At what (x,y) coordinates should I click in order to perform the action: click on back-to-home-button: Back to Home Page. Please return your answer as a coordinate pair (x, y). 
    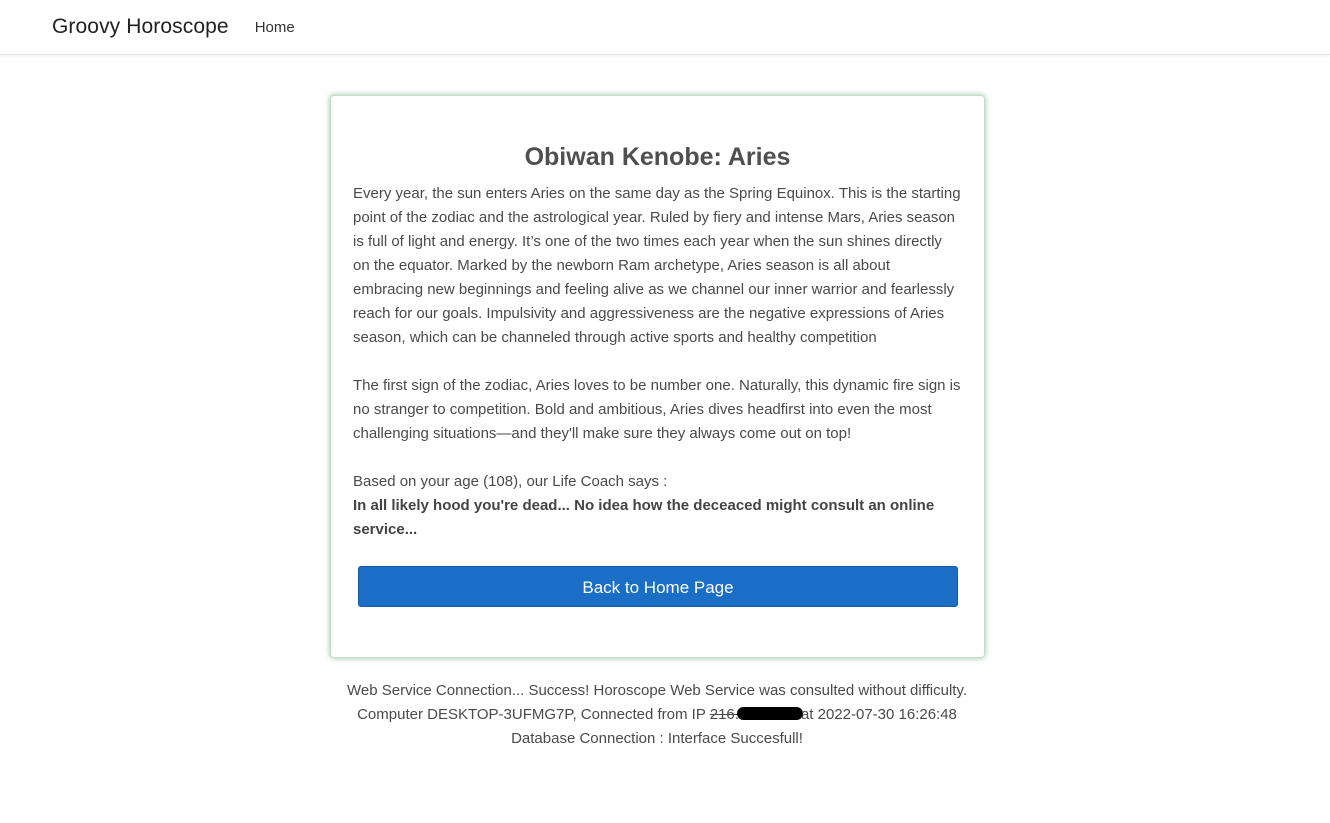
    Looking at the image, I should click on (658, 586).